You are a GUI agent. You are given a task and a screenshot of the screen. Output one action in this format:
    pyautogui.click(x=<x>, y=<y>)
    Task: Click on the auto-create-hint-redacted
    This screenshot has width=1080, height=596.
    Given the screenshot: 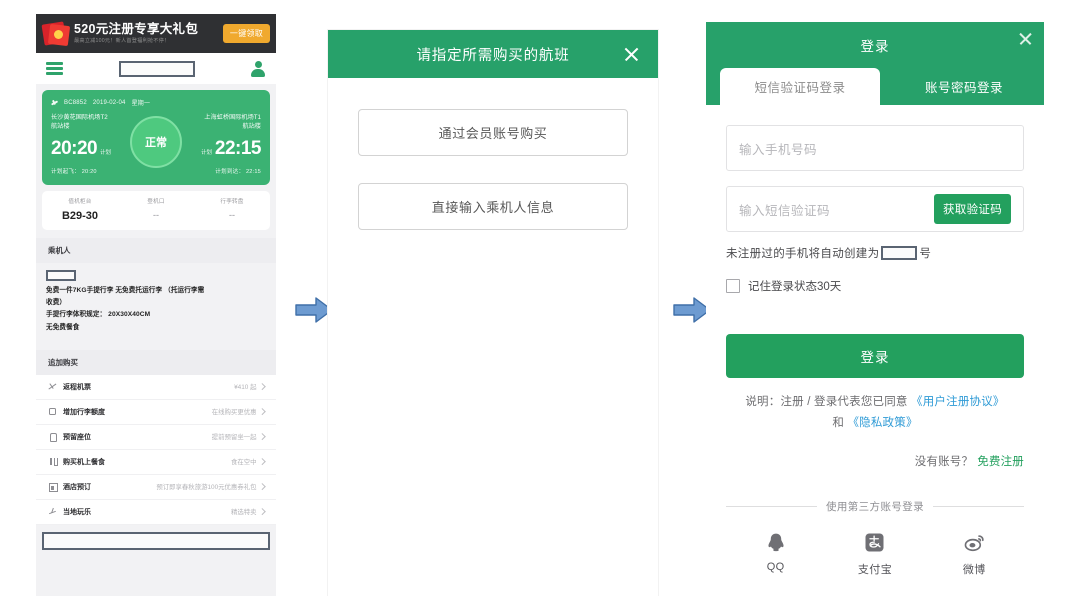 What is the action you would take?
    pyautogui.click(x=899, y=253)
    